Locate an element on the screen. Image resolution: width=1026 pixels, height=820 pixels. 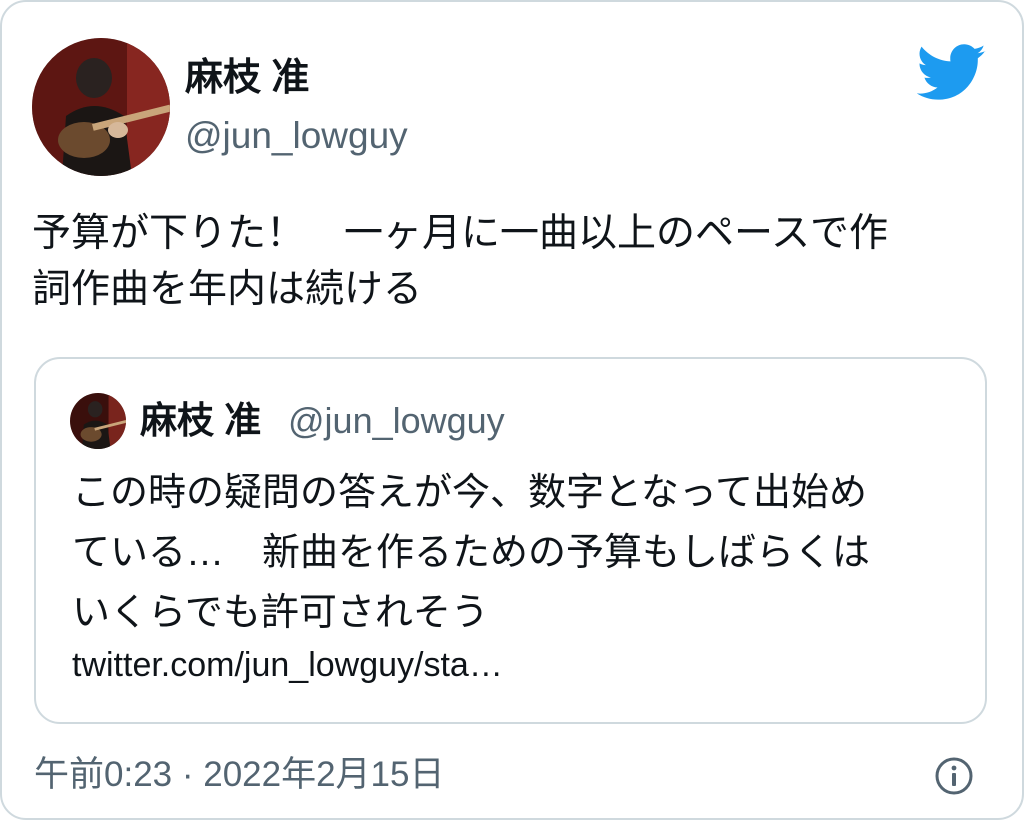
quoted-author-display-name: 麻枝 准 is located at coordinates (201, 420).